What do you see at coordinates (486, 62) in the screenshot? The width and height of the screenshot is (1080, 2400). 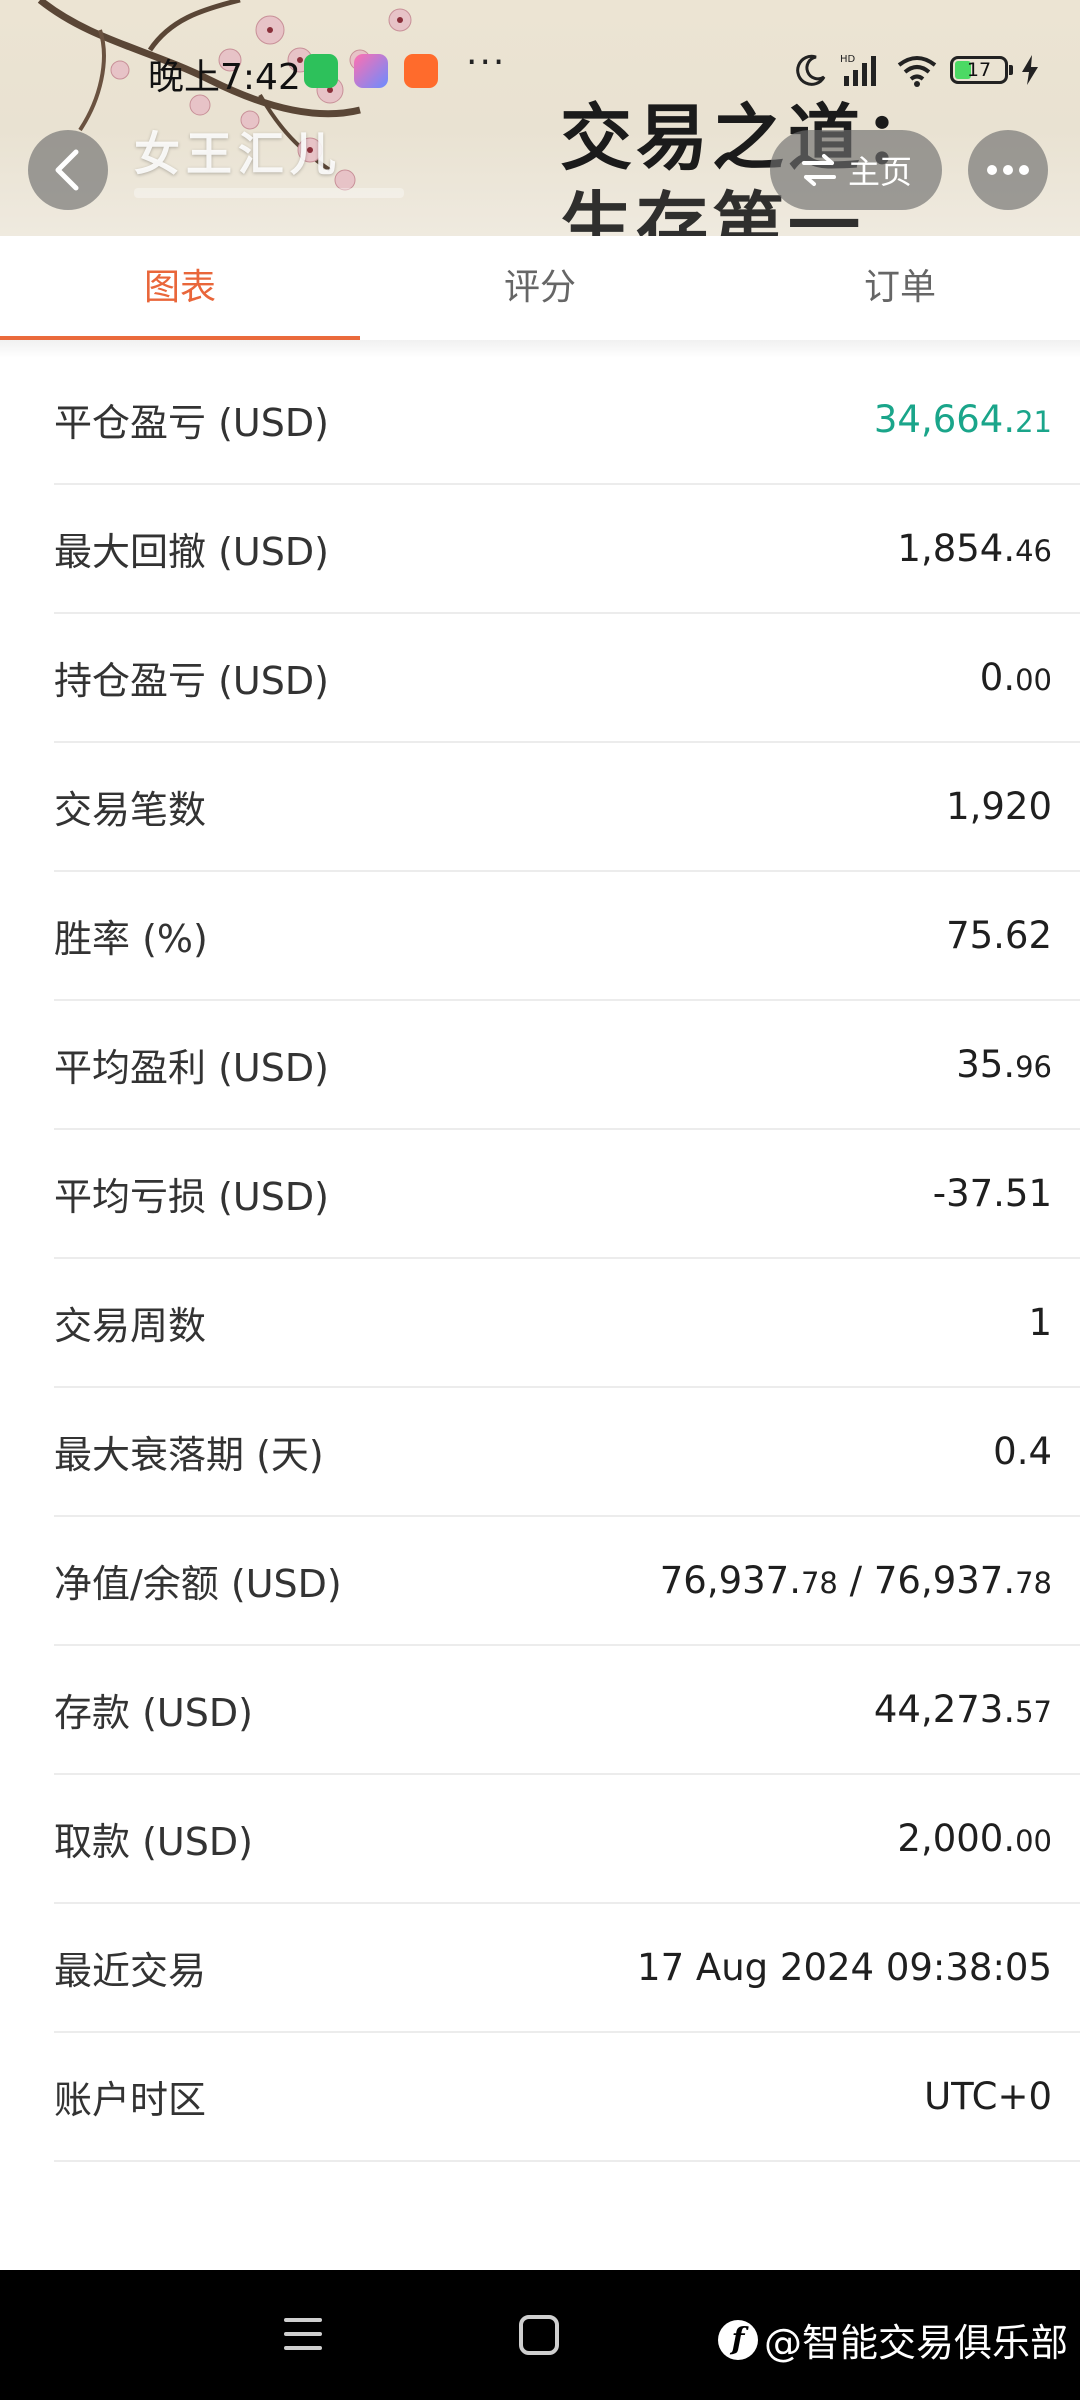 I see `more-notifications-icon: ···` at bounding box center [486, 62].